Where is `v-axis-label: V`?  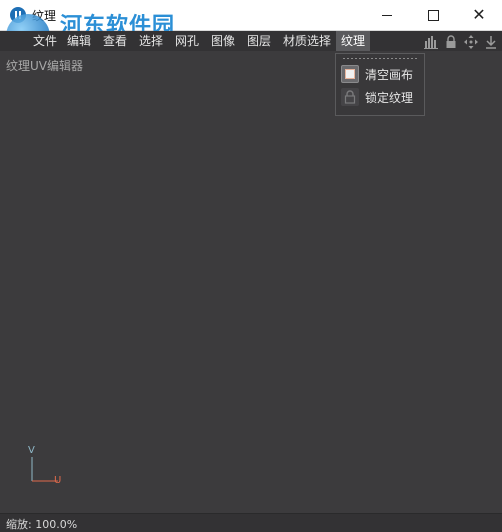 v-axis-label: V is located at coordinates (31, 450).